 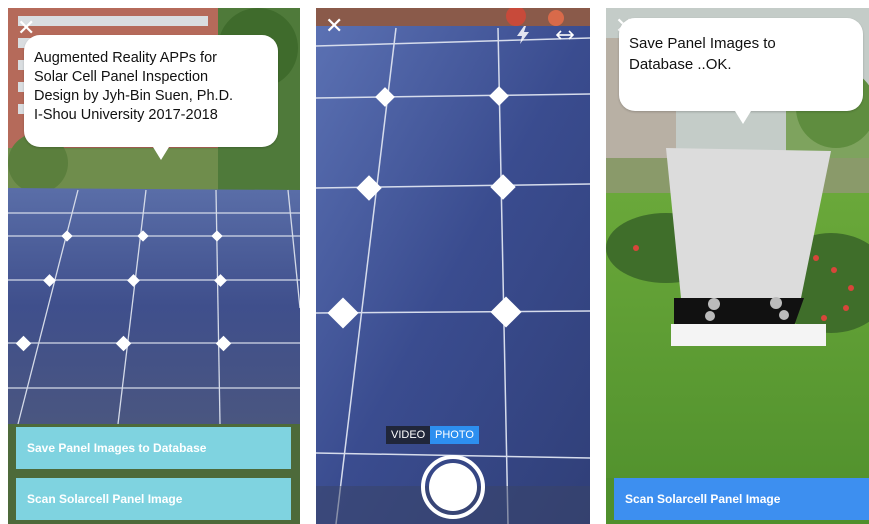 What do you see at coordinates (565, 35) in the screenshot?
I see `switch-camera-icon` at bounding box center [565, 35].